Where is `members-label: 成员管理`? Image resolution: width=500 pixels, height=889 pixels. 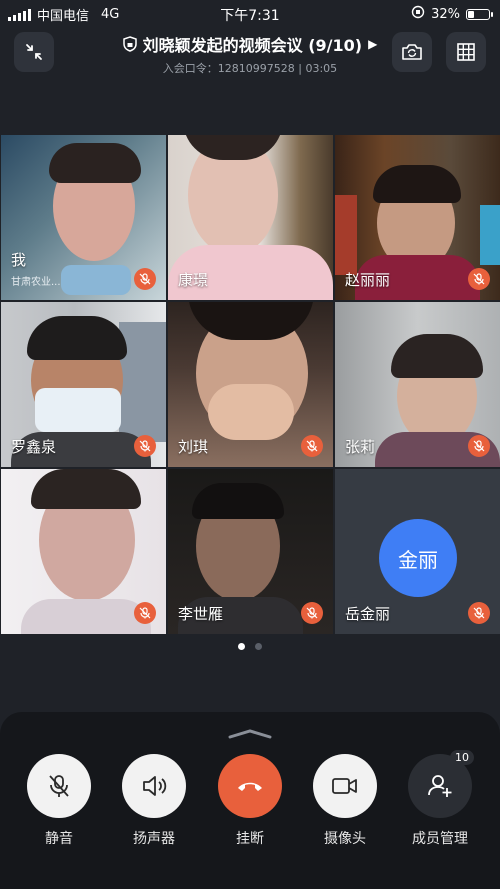 members-label: 成员管理 is located at coordinates (440, 839).